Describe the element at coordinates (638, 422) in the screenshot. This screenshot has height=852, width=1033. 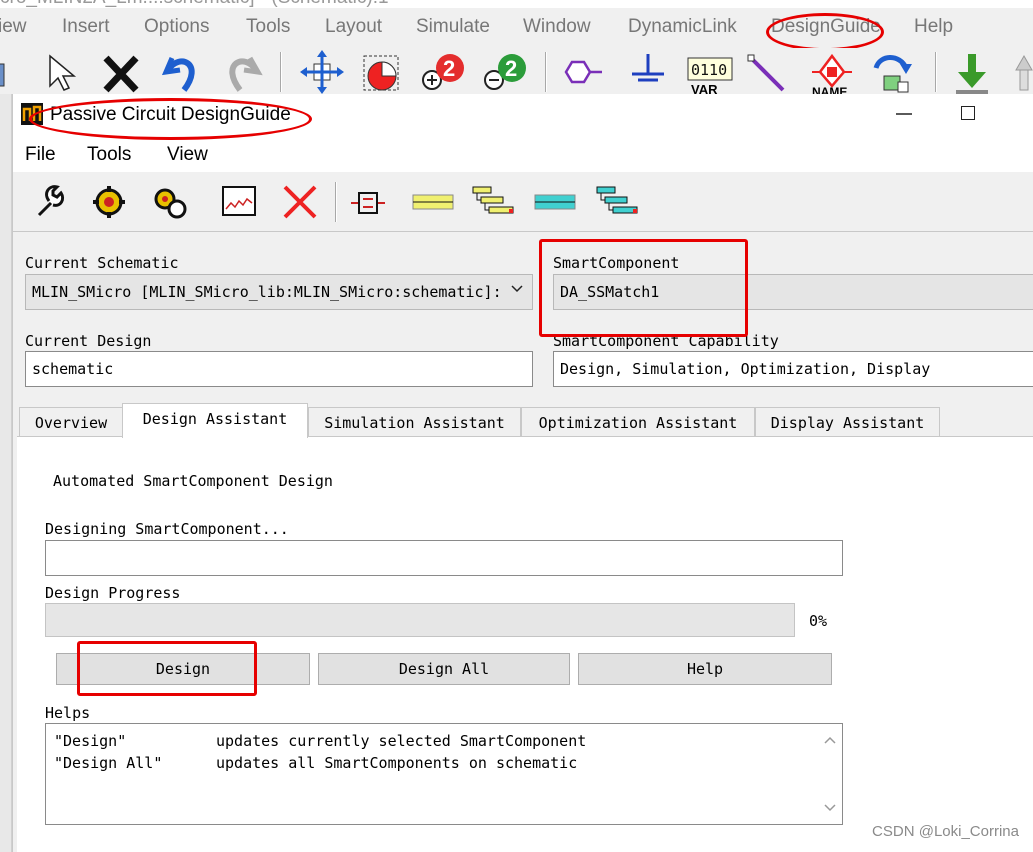
I see `tab-optimization-assistant: Optimization Assistant` at that location.